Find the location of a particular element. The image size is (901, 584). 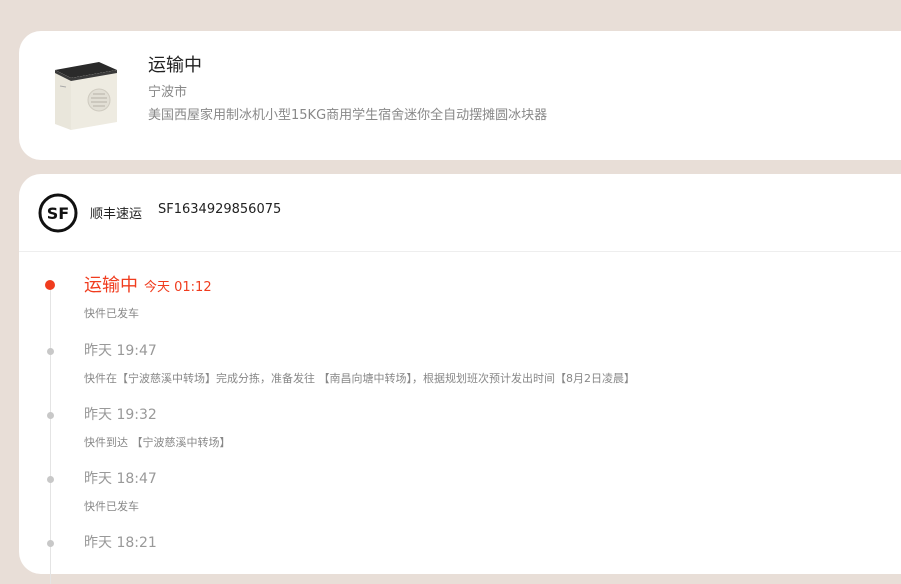

carrier-name: 顺丰速运 is located at coordinates (116, 214).